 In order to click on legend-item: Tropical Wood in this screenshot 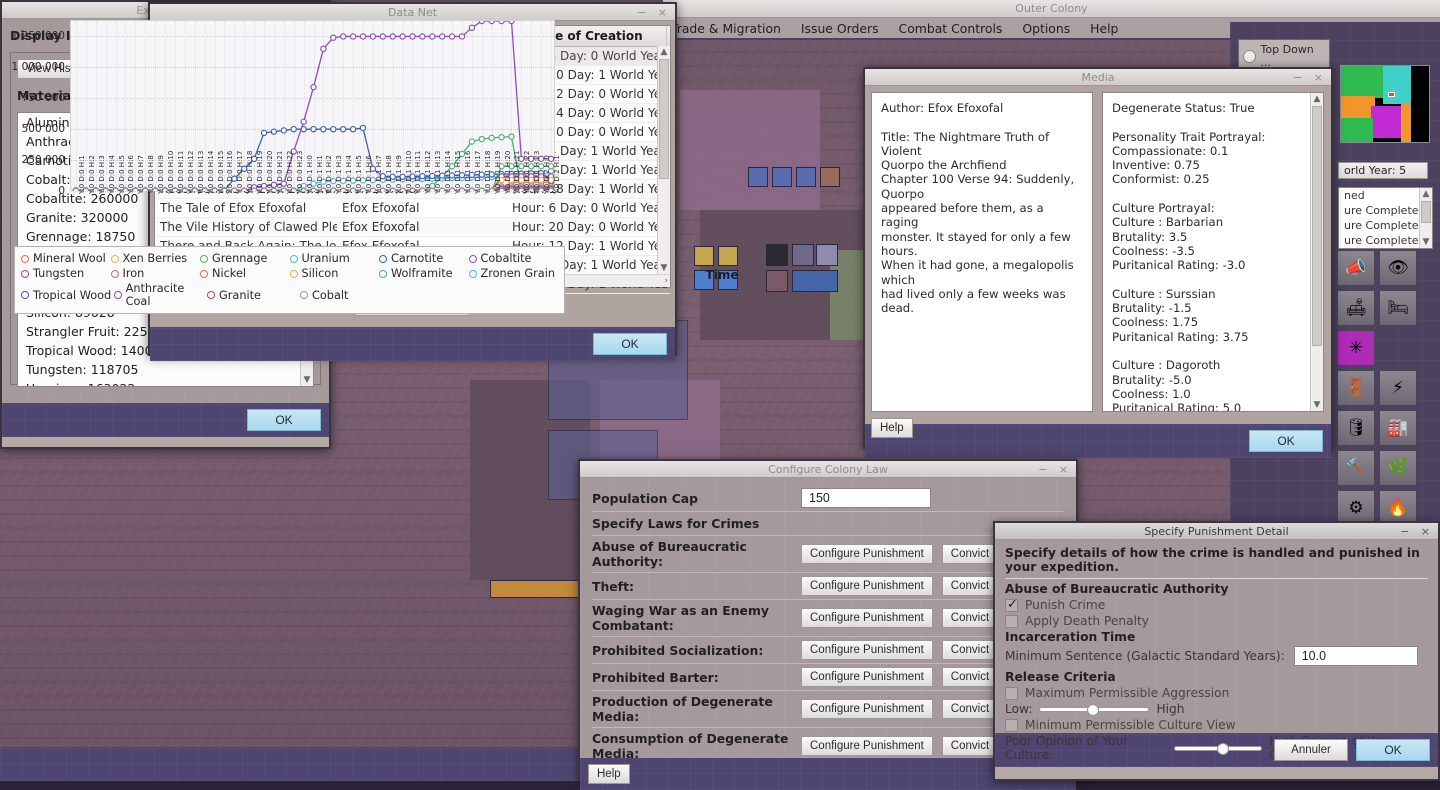, I will do `click(67, 295)`.